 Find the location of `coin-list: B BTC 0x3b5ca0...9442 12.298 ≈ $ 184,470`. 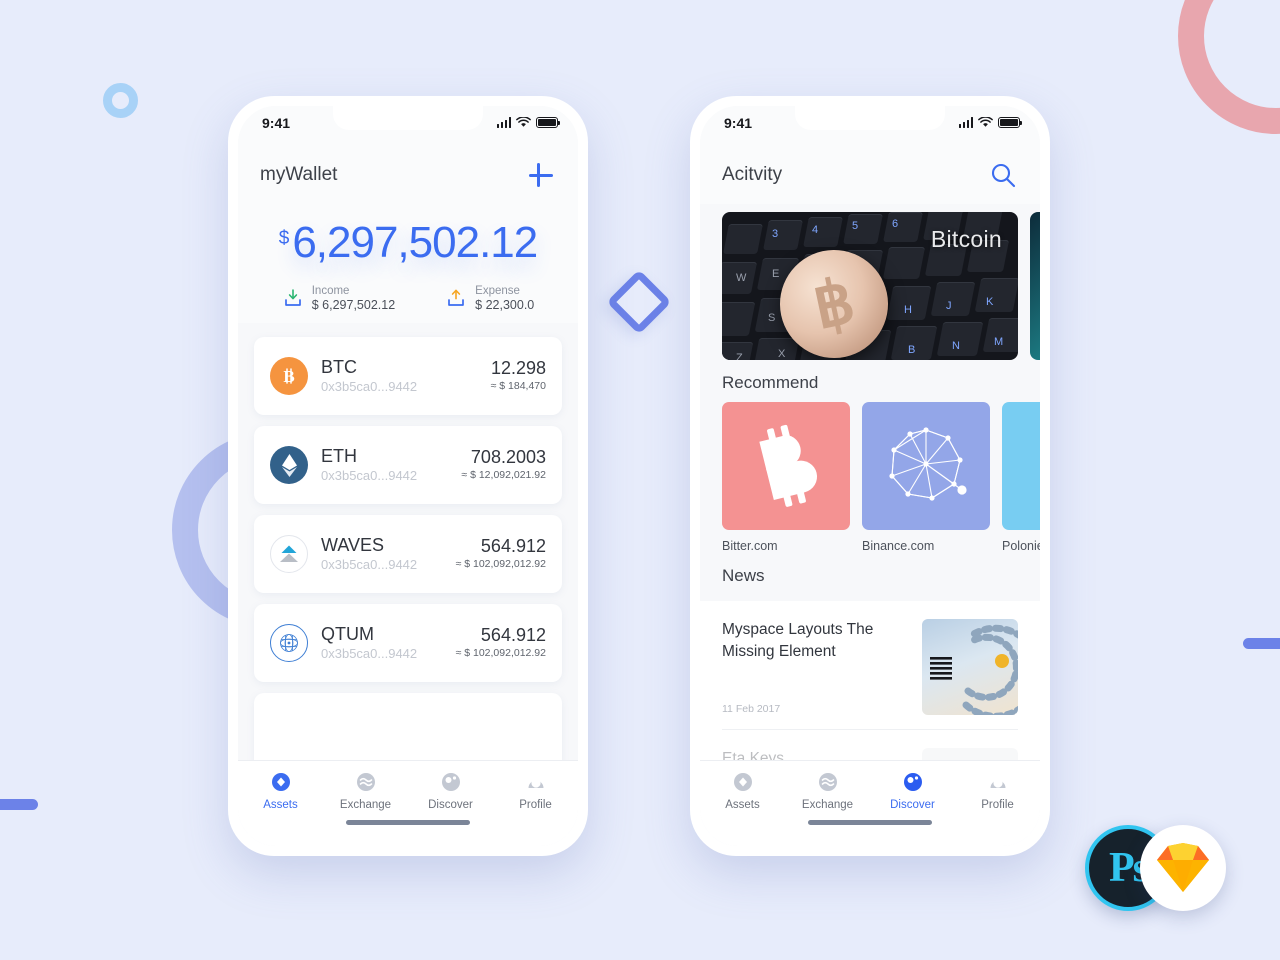

coin-list: B BTC 0x3b5ca0...9442 12.298 ≈ $ 184,470 is located at coordinates (408, 541).